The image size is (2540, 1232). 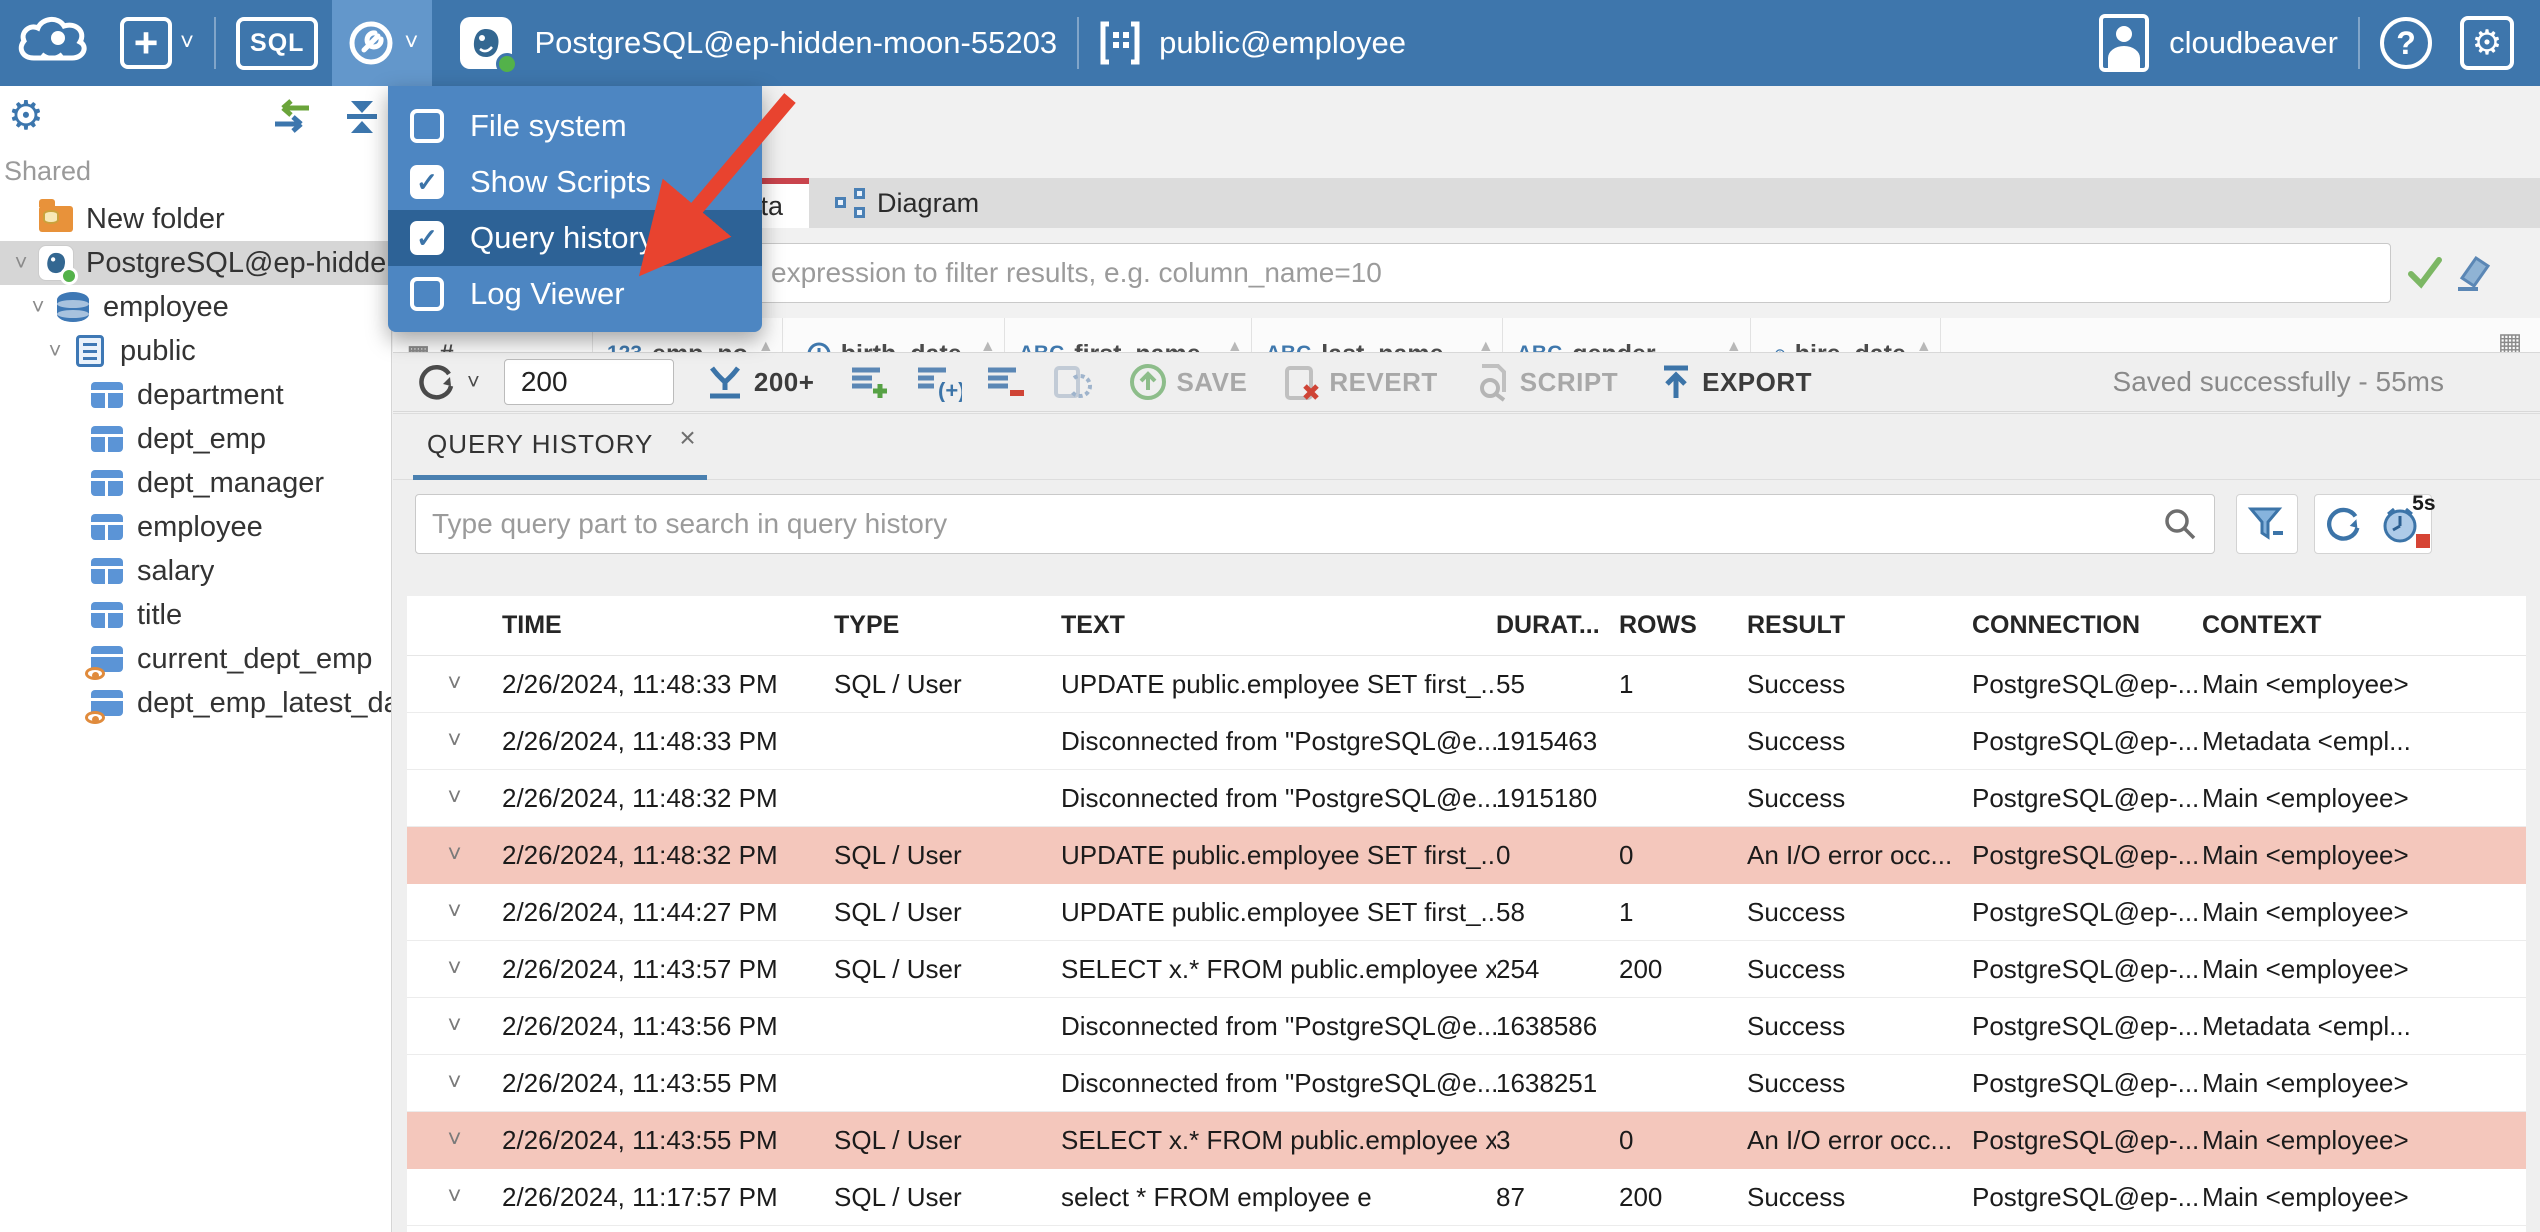 I want to click on tree-item: dept_emp_latest_date, so click(x=195, y=703).